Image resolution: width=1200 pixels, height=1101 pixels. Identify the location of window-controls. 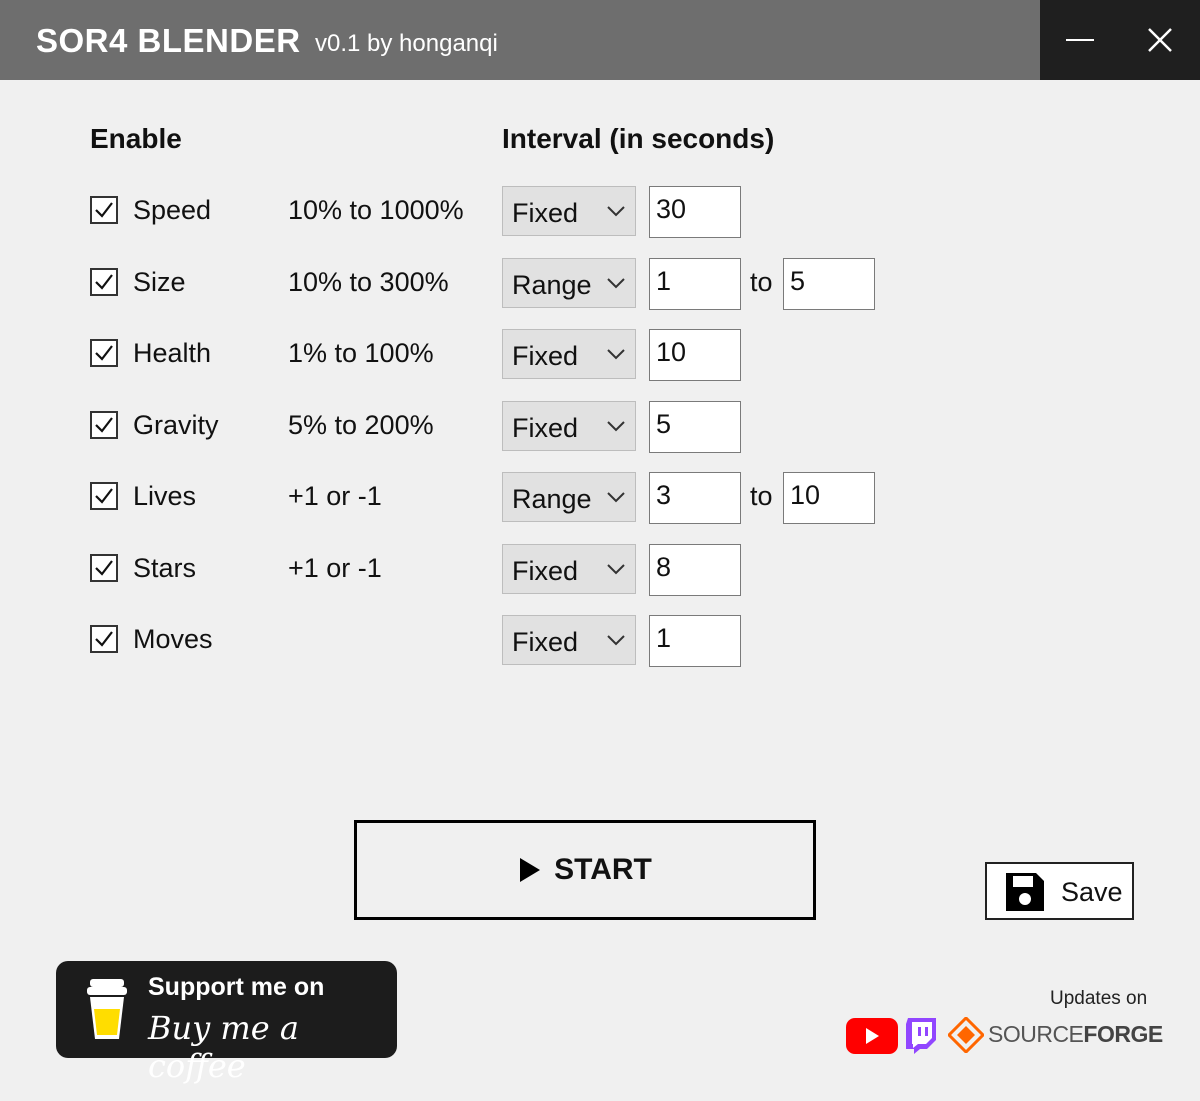
(1120, 40).